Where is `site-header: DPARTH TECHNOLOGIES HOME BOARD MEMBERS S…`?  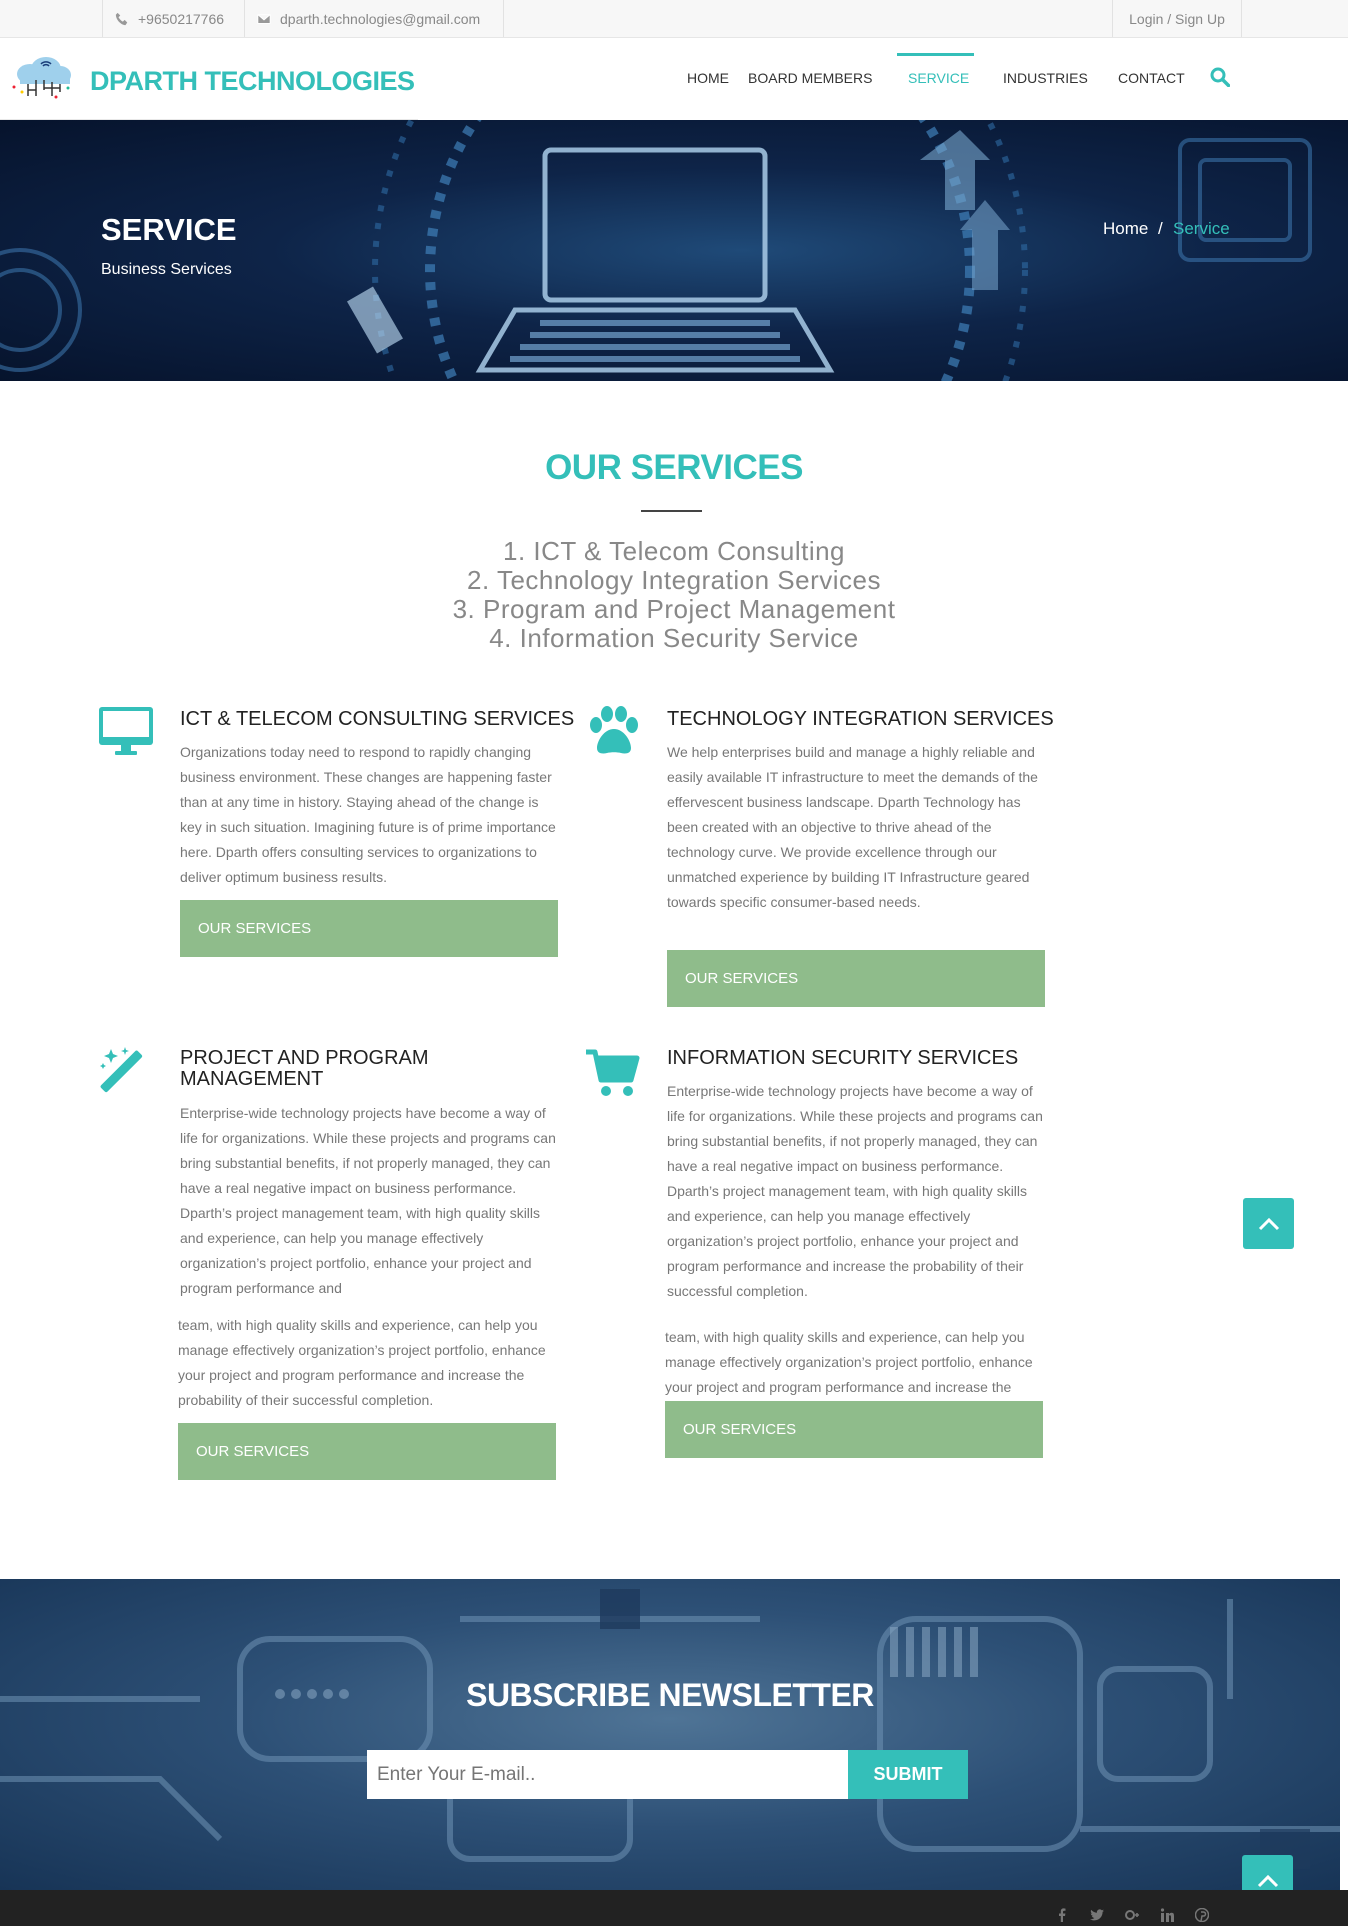
site-header: DPARTH TECHNOLOGIES HOME BOARD MEMBERS S… is located at coordinates (674, 79).